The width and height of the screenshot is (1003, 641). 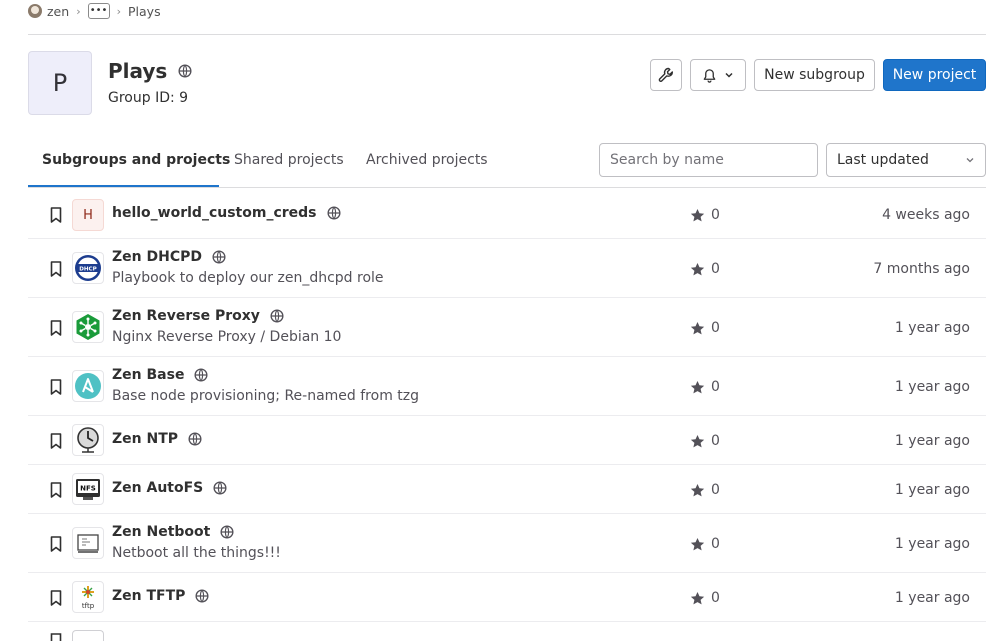 I want to click on wrench-icon, so click(x=665, y=74).